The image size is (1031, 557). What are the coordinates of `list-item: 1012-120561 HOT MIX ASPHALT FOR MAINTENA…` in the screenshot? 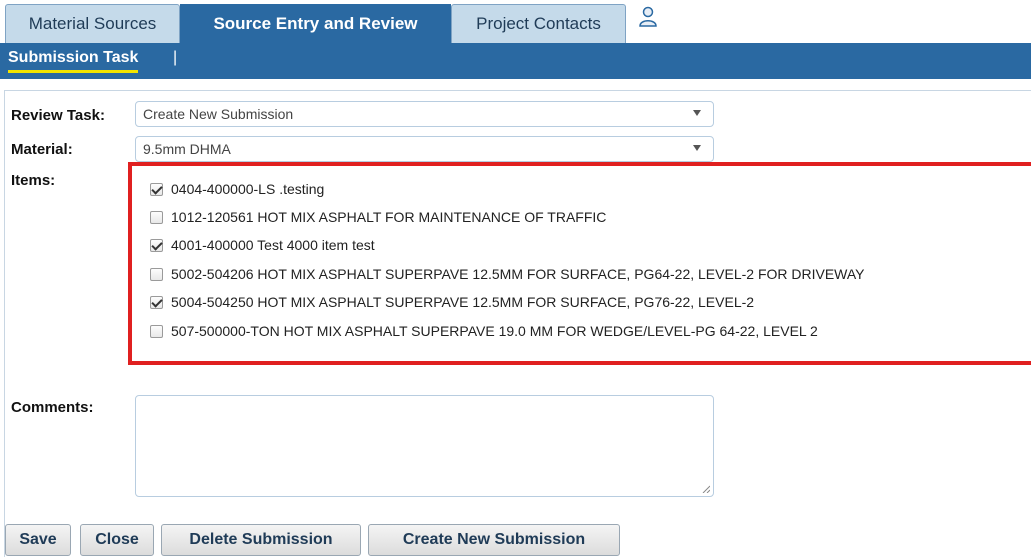 It's located at (378, 217).